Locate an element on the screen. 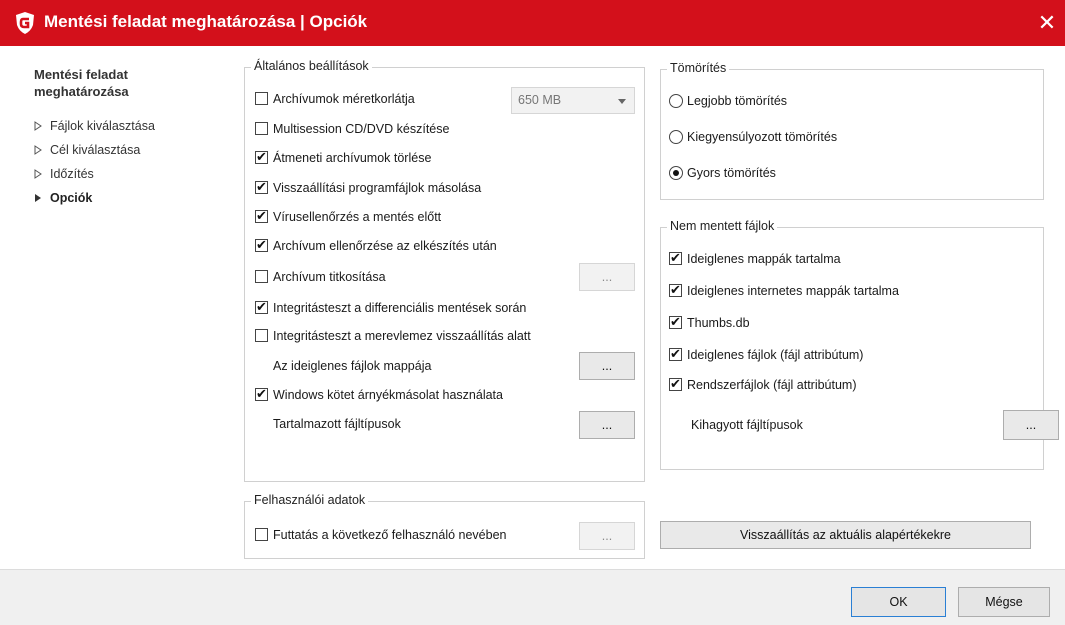  skipped-types-label: Kihagyott fájltípusok is located at coordinates (747, 425).